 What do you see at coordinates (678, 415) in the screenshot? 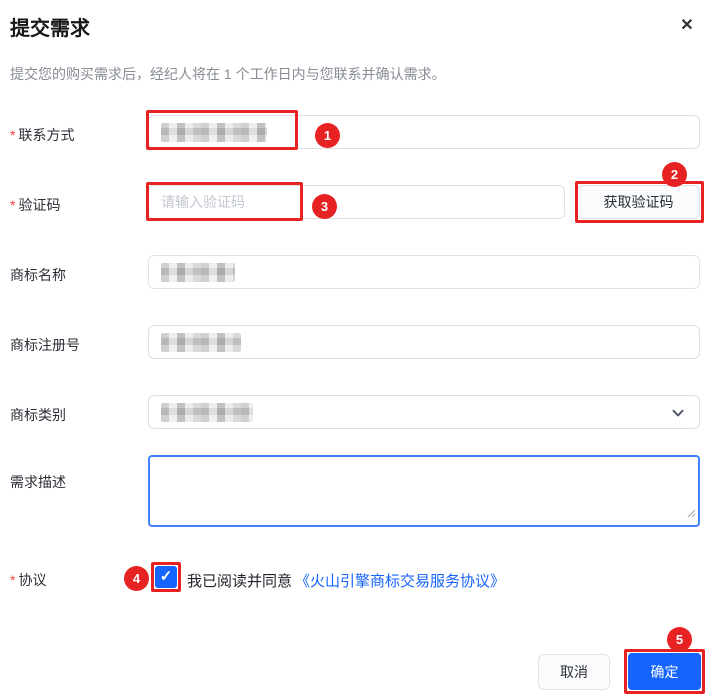
I see `chevron-down-icon` at bounding box center [678, 415].